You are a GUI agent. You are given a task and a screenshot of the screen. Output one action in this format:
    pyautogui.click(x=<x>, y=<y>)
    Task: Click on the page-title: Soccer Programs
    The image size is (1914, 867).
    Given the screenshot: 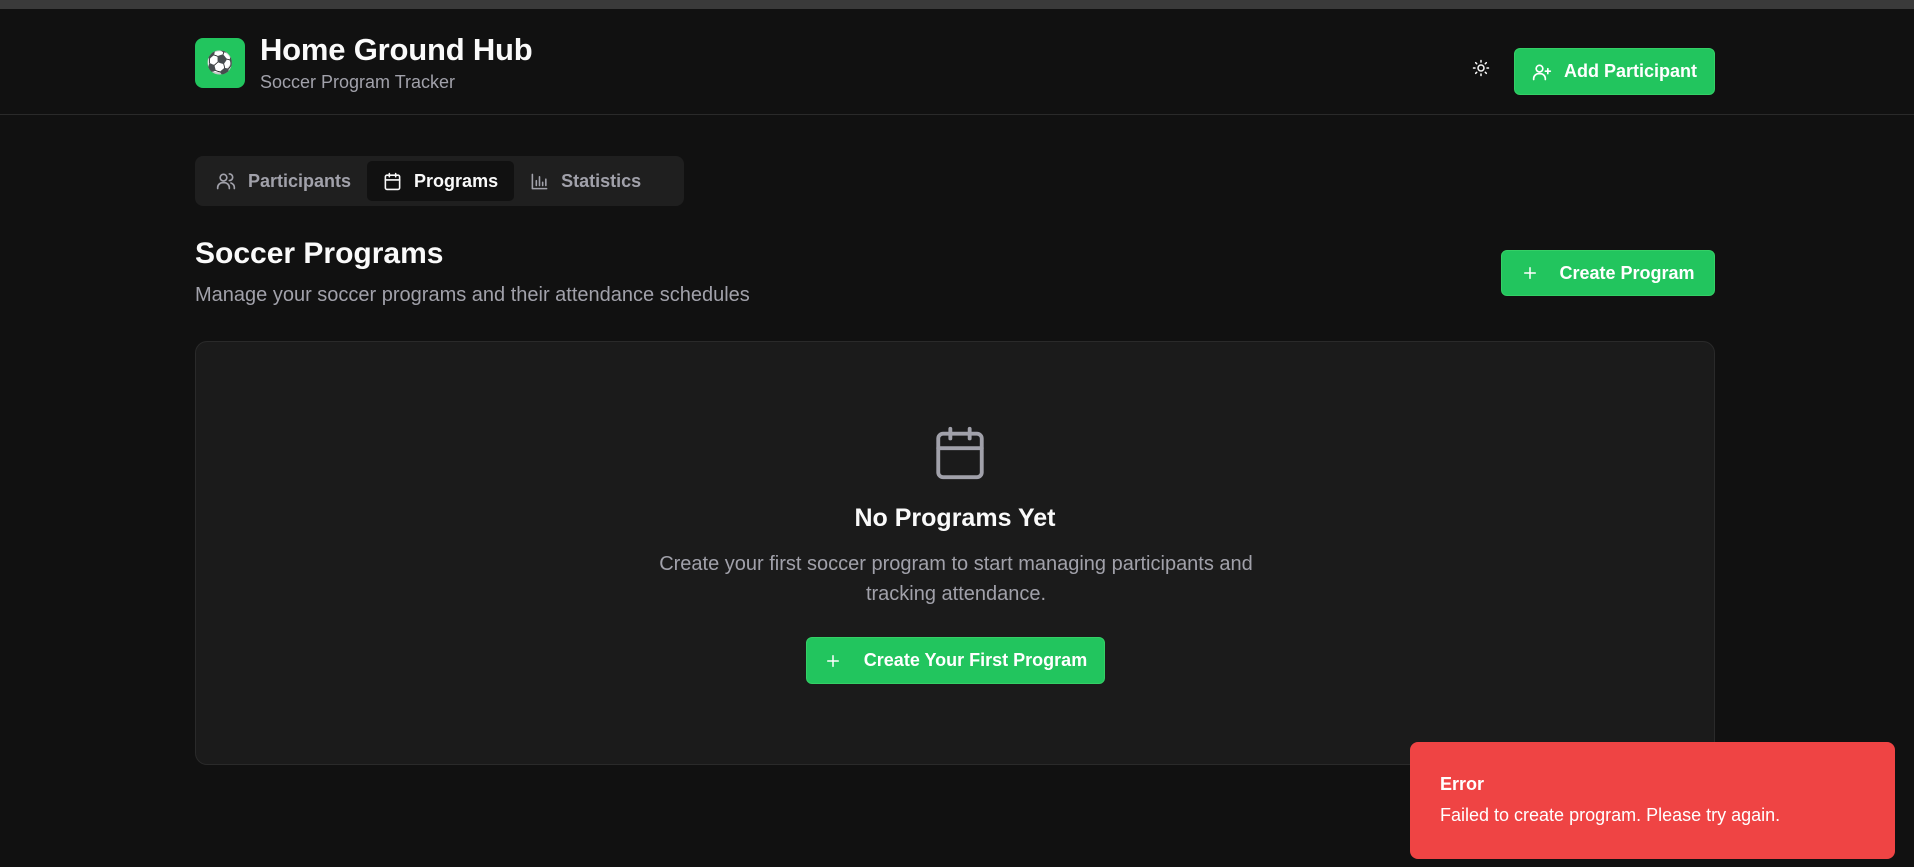 What is the action you would take?
    pyautogui.click(x=319, y=253)
    